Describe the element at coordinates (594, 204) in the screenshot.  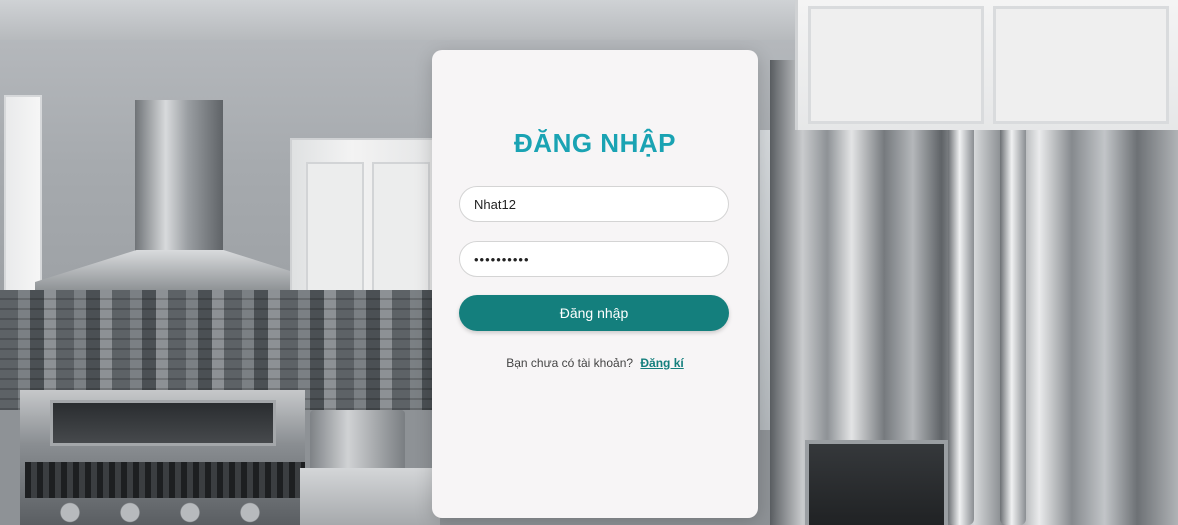
I see `username-input` at that location.